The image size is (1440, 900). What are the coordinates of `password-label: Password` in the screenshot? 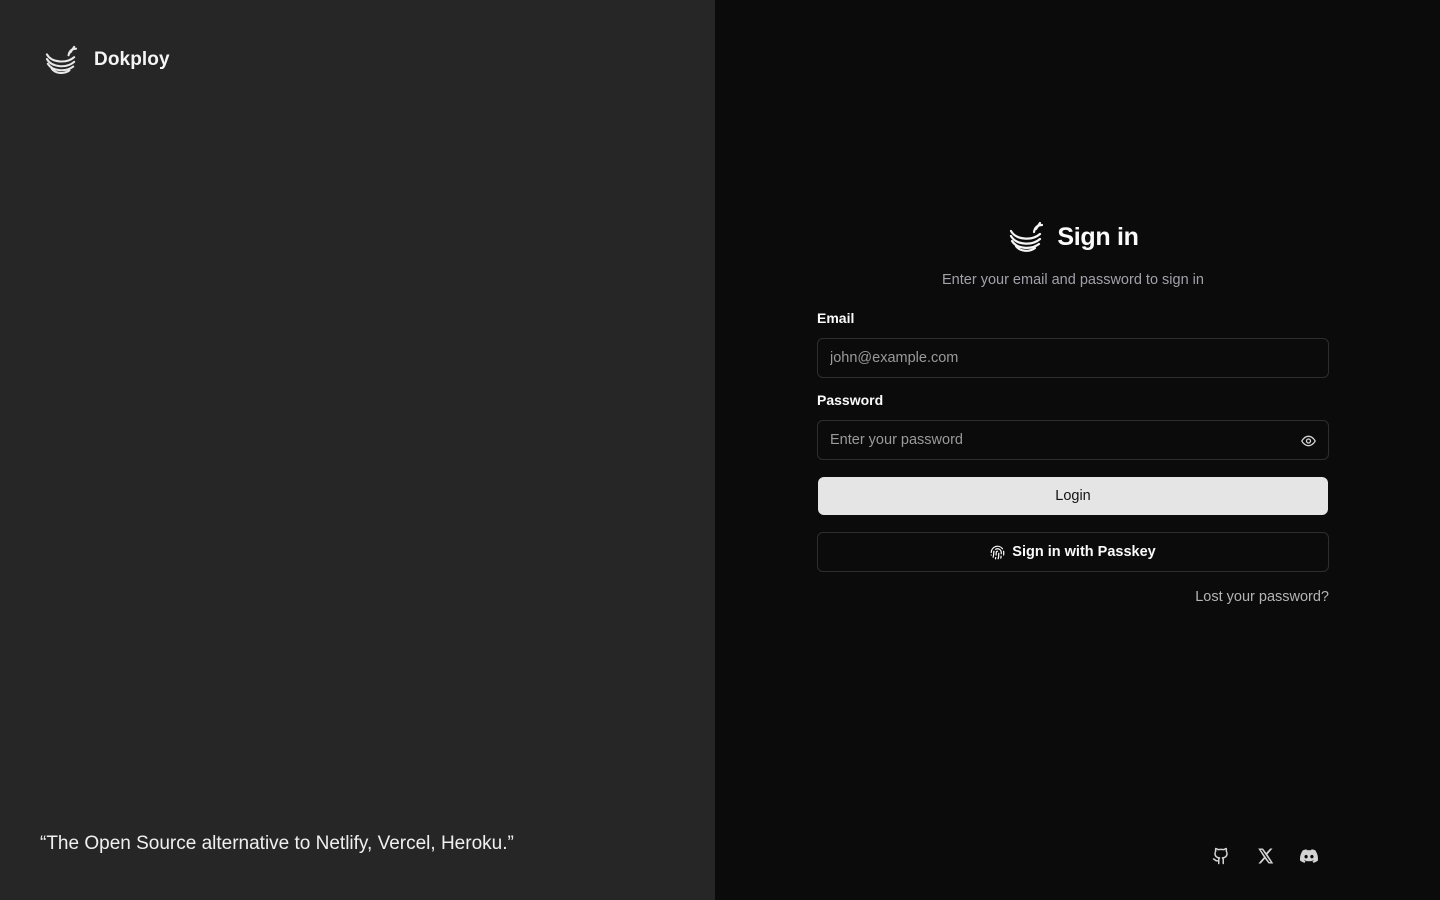 It's located at (850, 400).